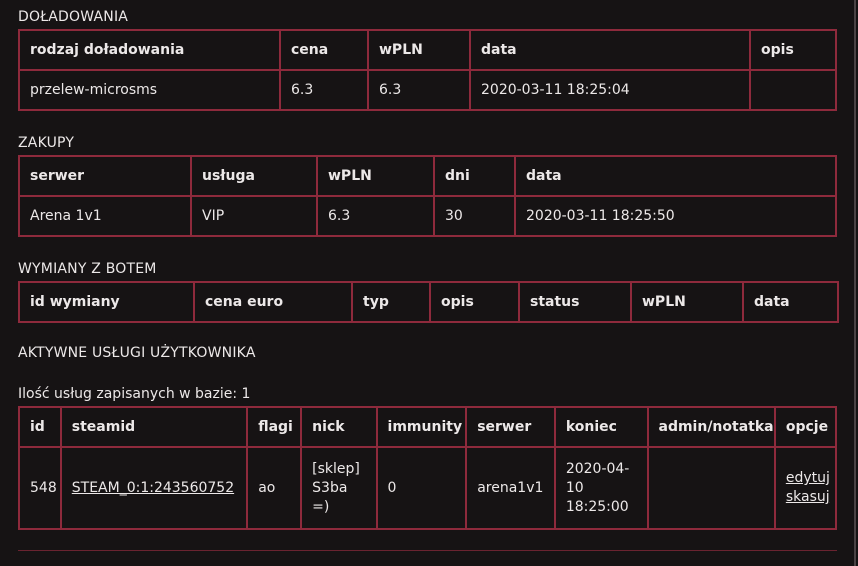  What do you see at coordinates (274, 427) in the screenshot?
I see `column-header: flagi` at bounding box center [274, 427].